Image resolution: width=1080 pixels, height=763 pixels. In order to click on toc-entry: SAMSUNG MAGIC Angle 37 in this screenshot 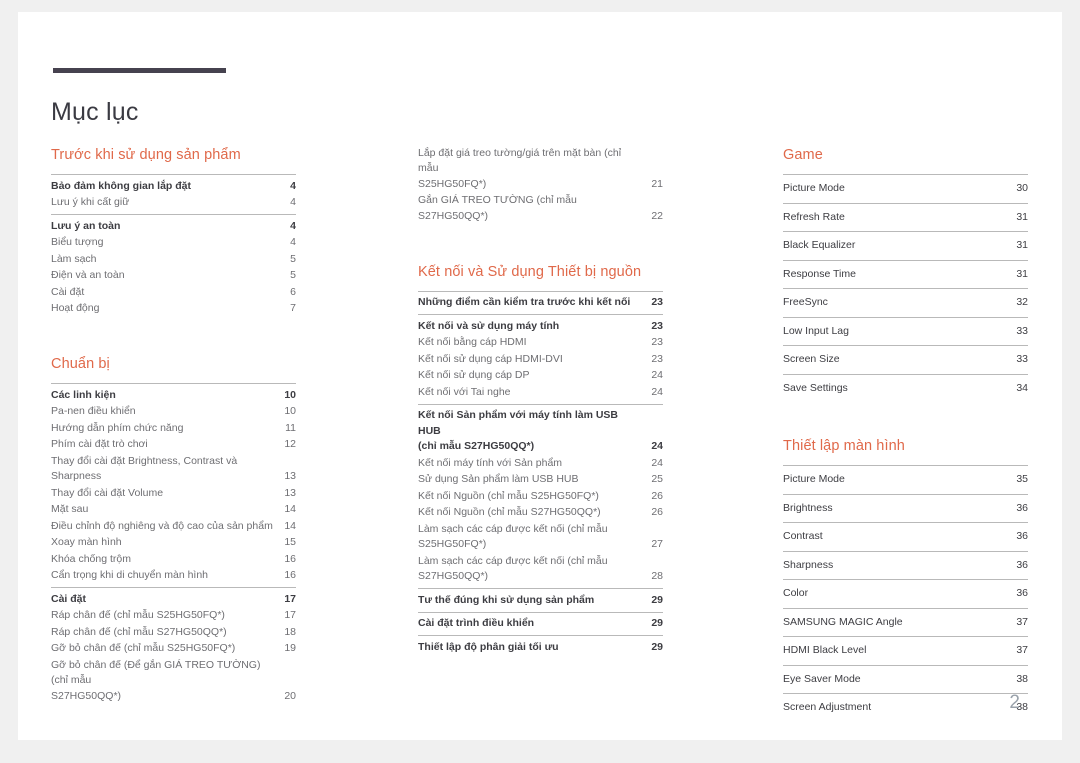, I will do `click(905, 622)`.